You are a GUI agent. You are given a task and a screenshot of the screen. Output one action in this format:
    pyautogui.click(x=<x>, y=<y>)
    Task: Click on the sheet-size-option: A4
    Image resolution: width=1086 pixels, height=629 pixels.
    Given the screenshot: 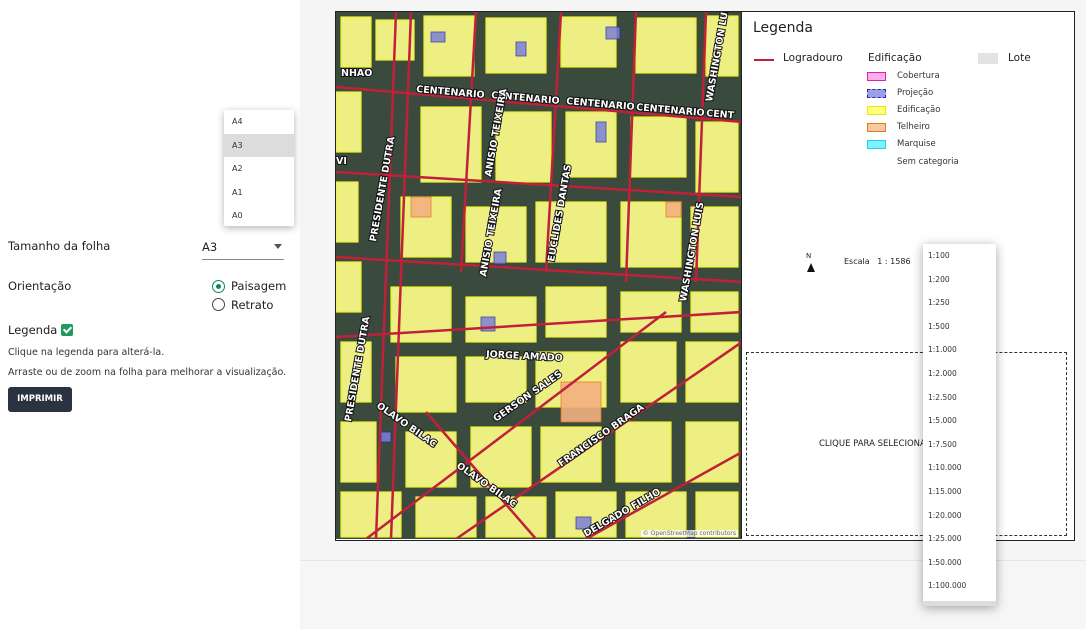 What is the action you would take?
    pyautogui.click(x=259, y=122)
    